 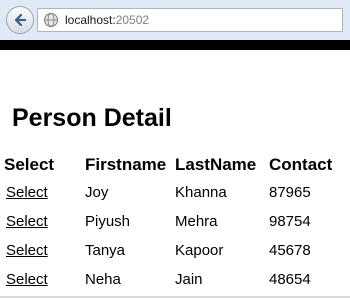 I want to click on url-text: localhost:20502, so click(x=107, y=20).